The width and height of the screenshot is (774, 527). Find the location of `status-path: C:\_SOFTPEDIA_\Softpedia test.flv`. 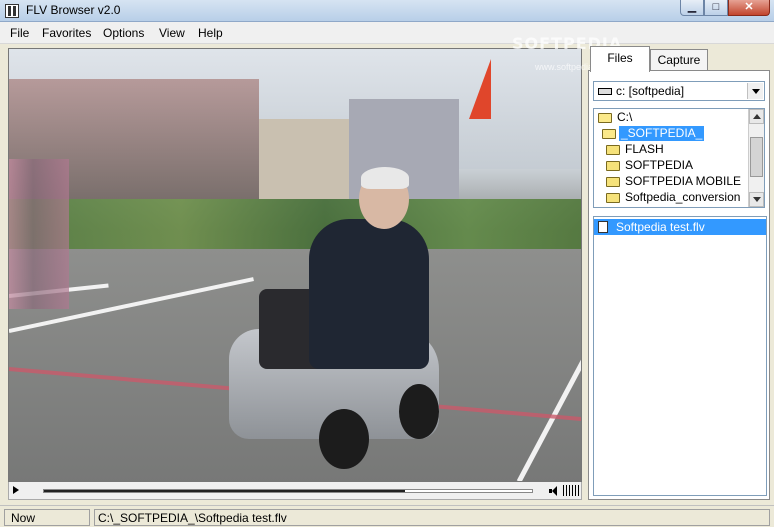

status-path: C:\_SOFTPEDIA_\Softpedia test.flv is located at coordinates (432, 517).